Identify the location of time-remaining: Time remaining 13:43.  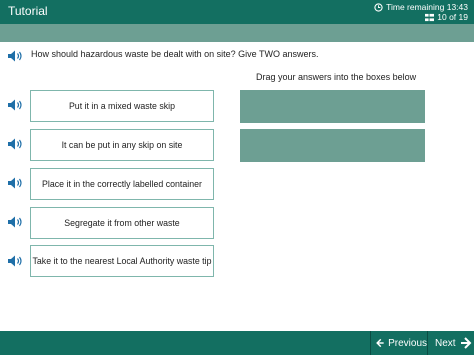
(427, 7).